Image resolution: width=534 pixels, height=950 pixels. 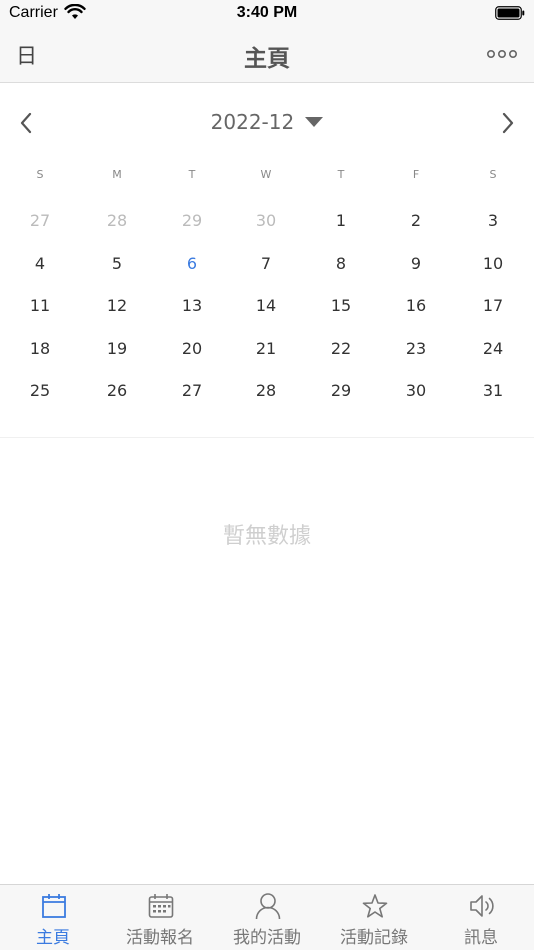 I want to click on battery-icon, so click(x=510, y=13).